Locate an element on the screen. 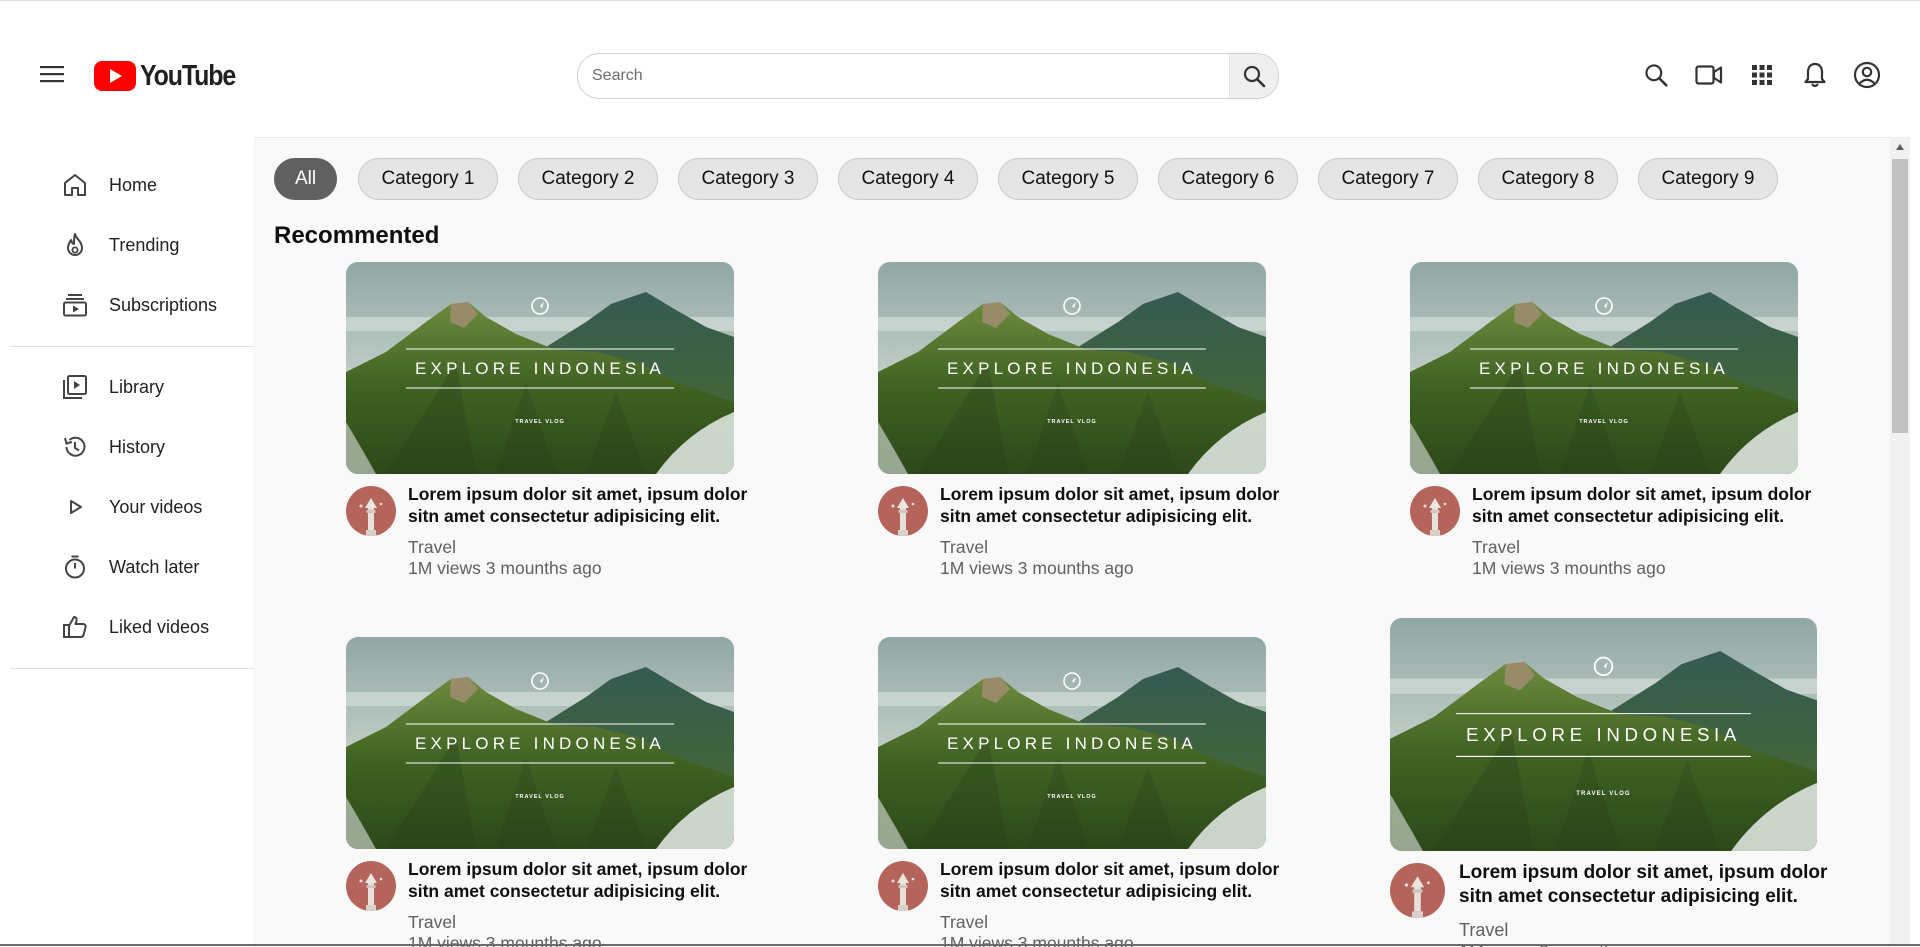 This screenshot has height=947, width=1920. sidebar-item-label: History is located at coordinates (137, 446).